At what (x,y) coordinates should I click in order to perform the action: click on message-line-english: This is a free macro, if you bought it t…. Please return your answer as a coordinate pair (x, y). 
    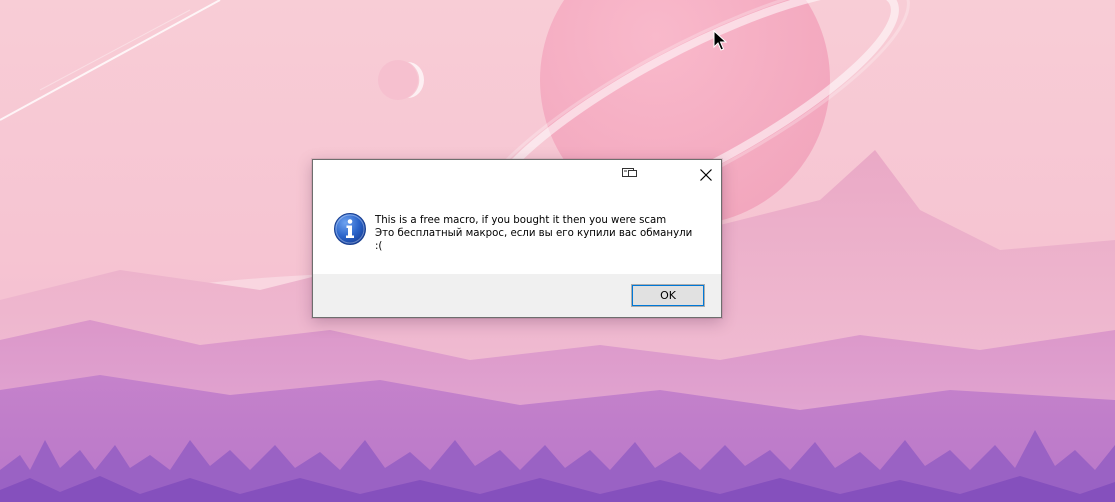
    Looking at the image, I should click on (521, 220).